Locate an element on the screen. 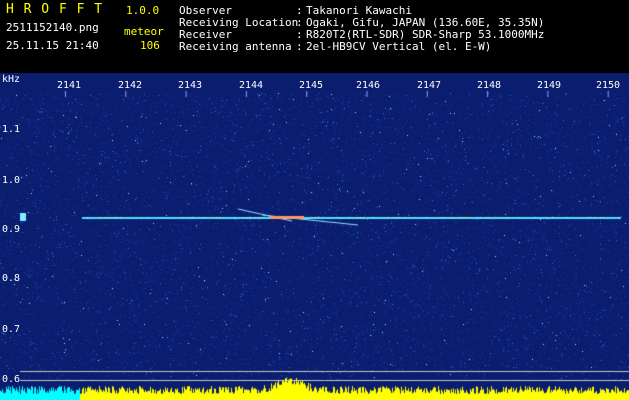 This screenshot has width=629, height=400. x-tick-label: 2147 is located at coordinates (429, 85).